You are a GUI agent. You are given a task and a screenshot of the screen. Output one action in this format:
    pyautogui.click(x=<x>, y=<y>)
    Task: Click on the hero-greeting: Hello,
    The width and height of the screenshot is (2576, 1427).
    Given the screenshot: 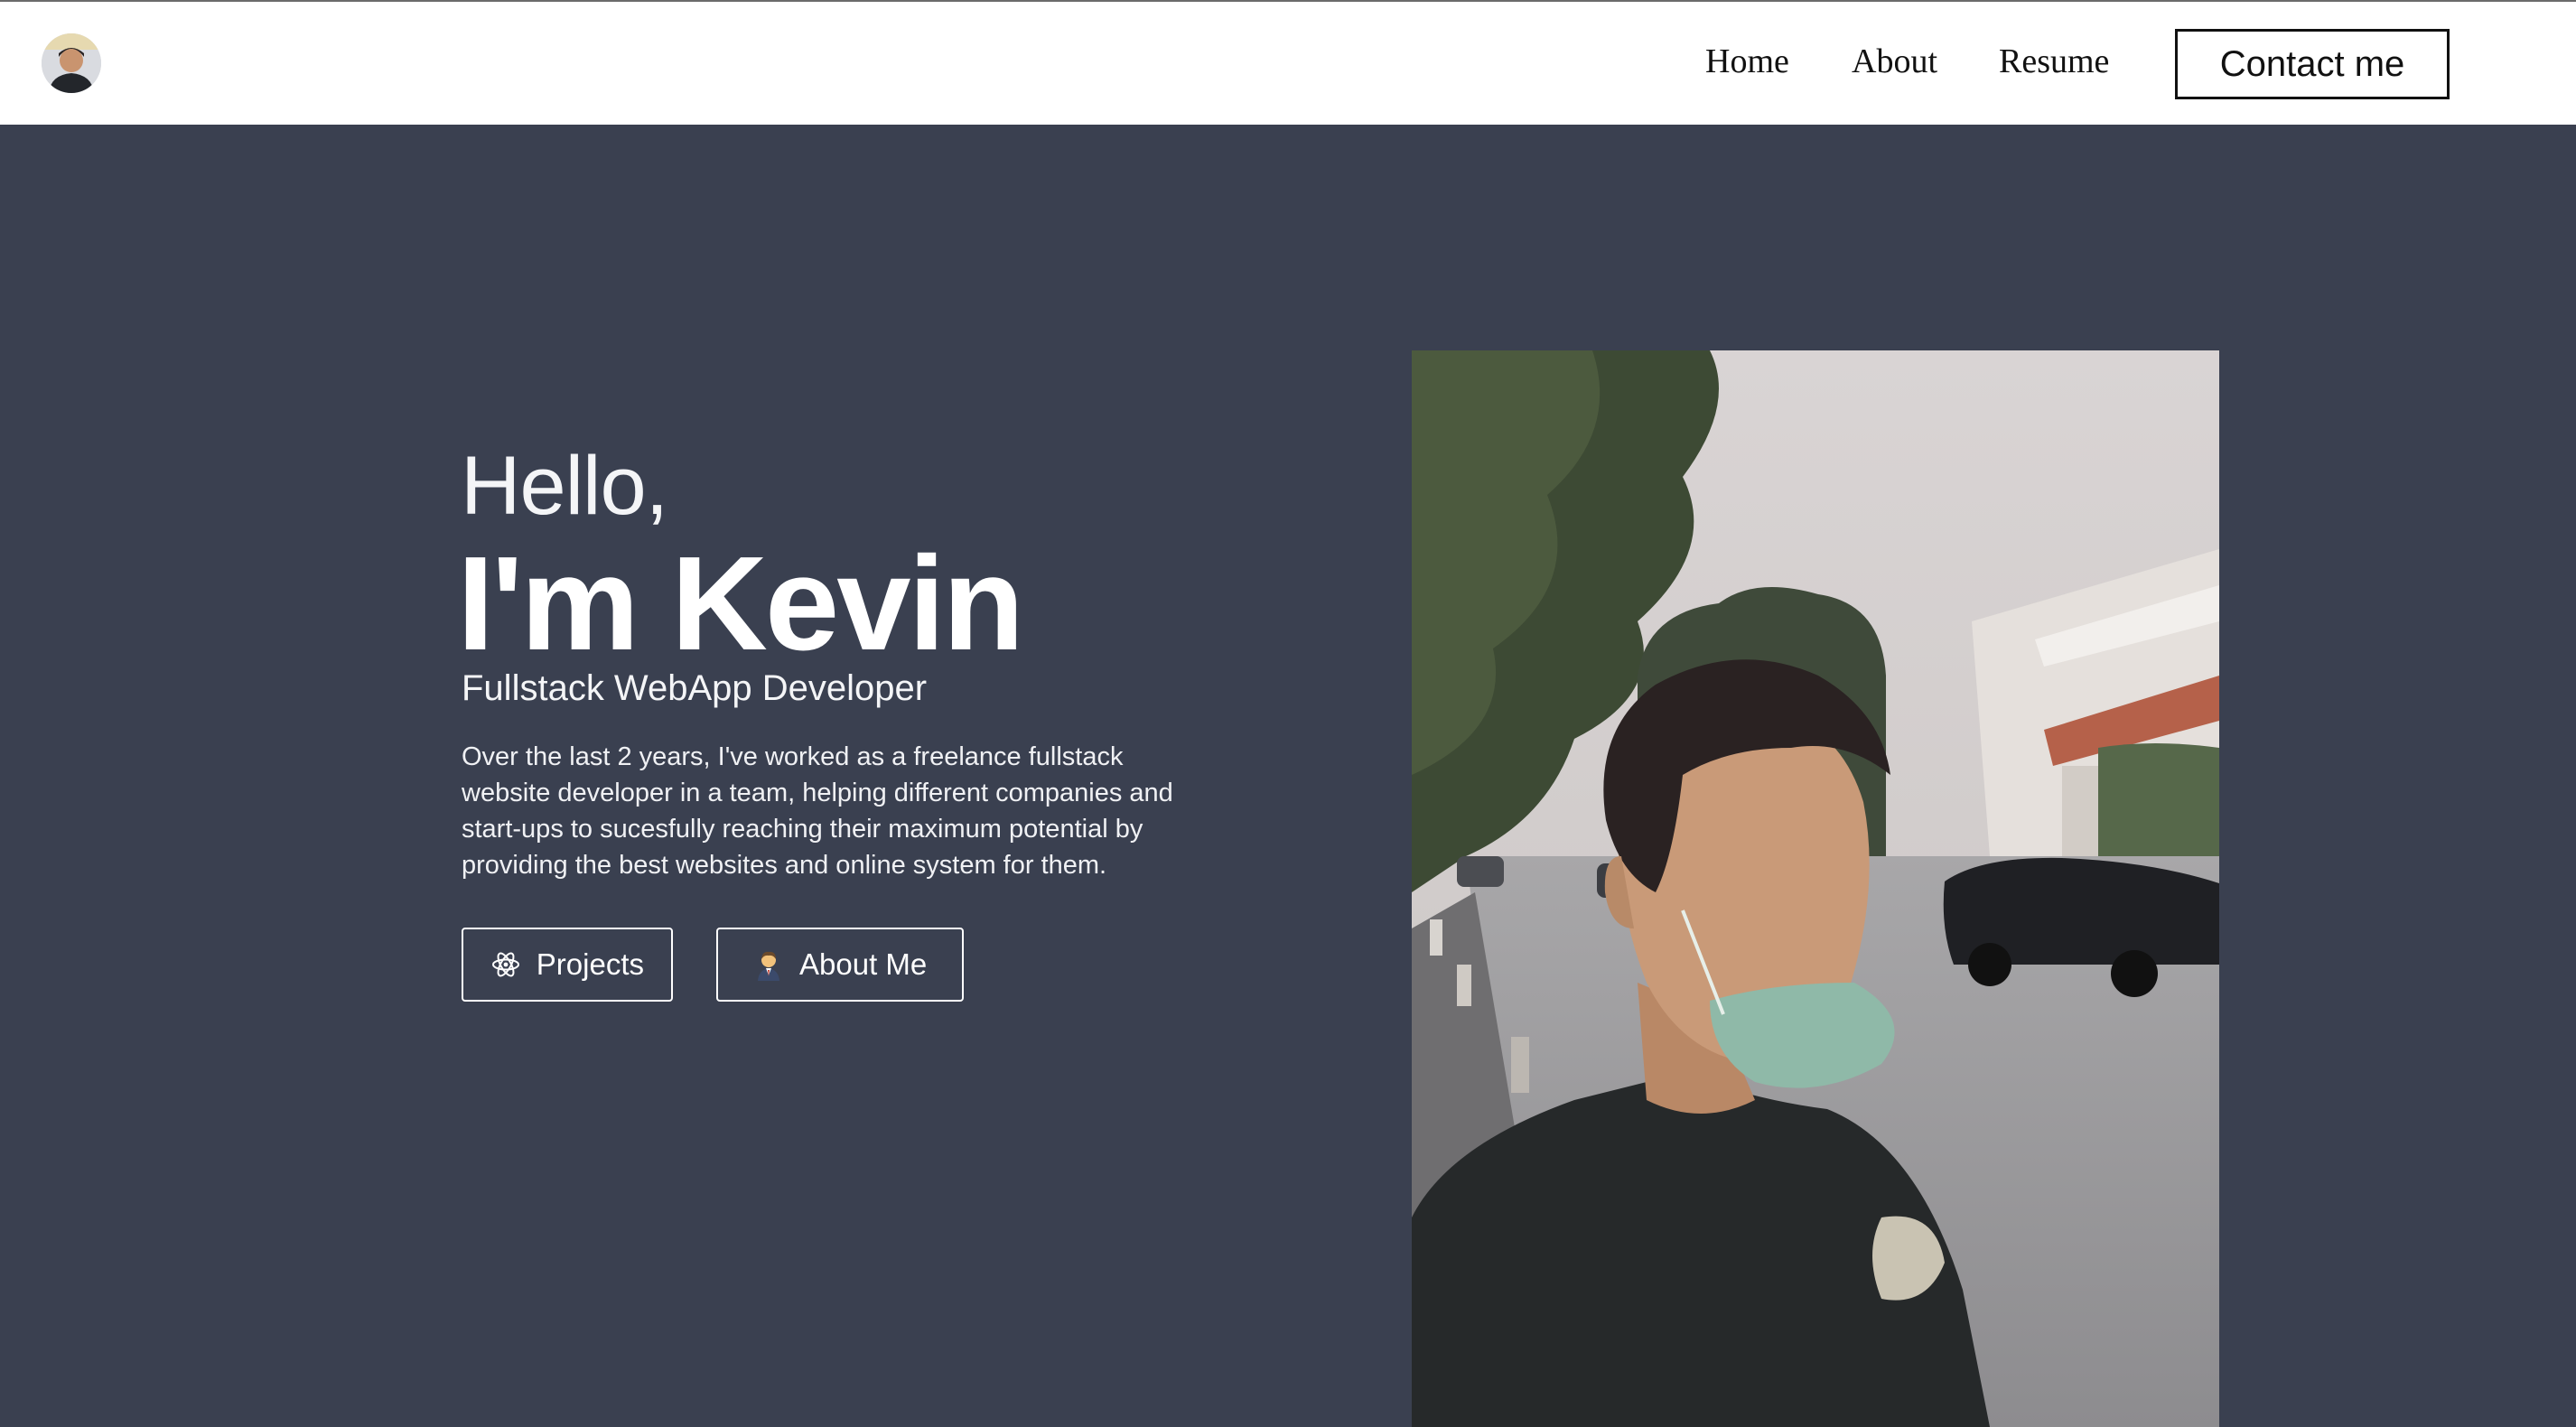 What is the action you would take?
    pyautogui.click(x=564, y=486)
    